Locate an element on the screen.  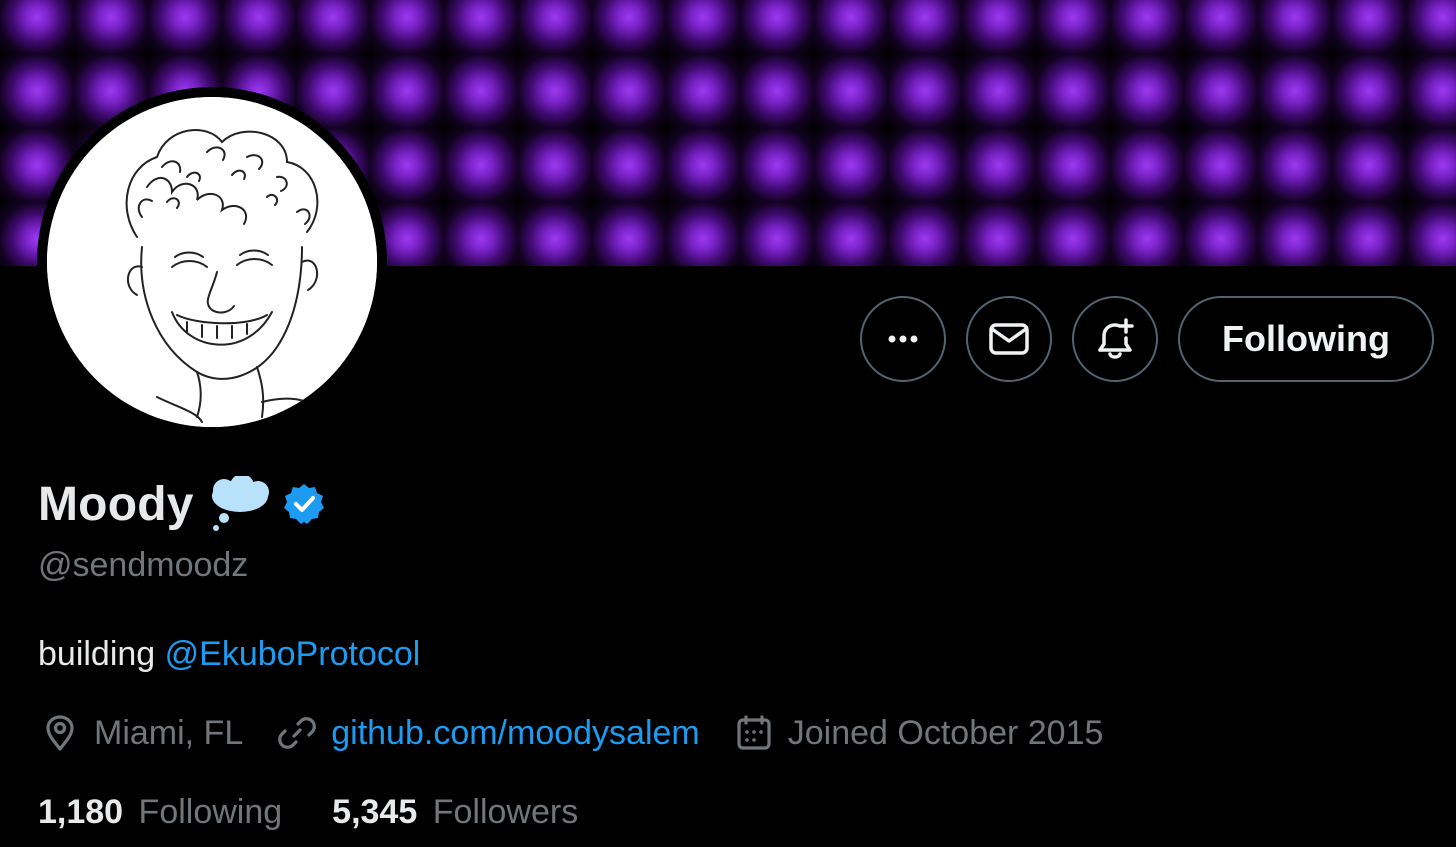
avatar-image is located at coordinates (212, 262).